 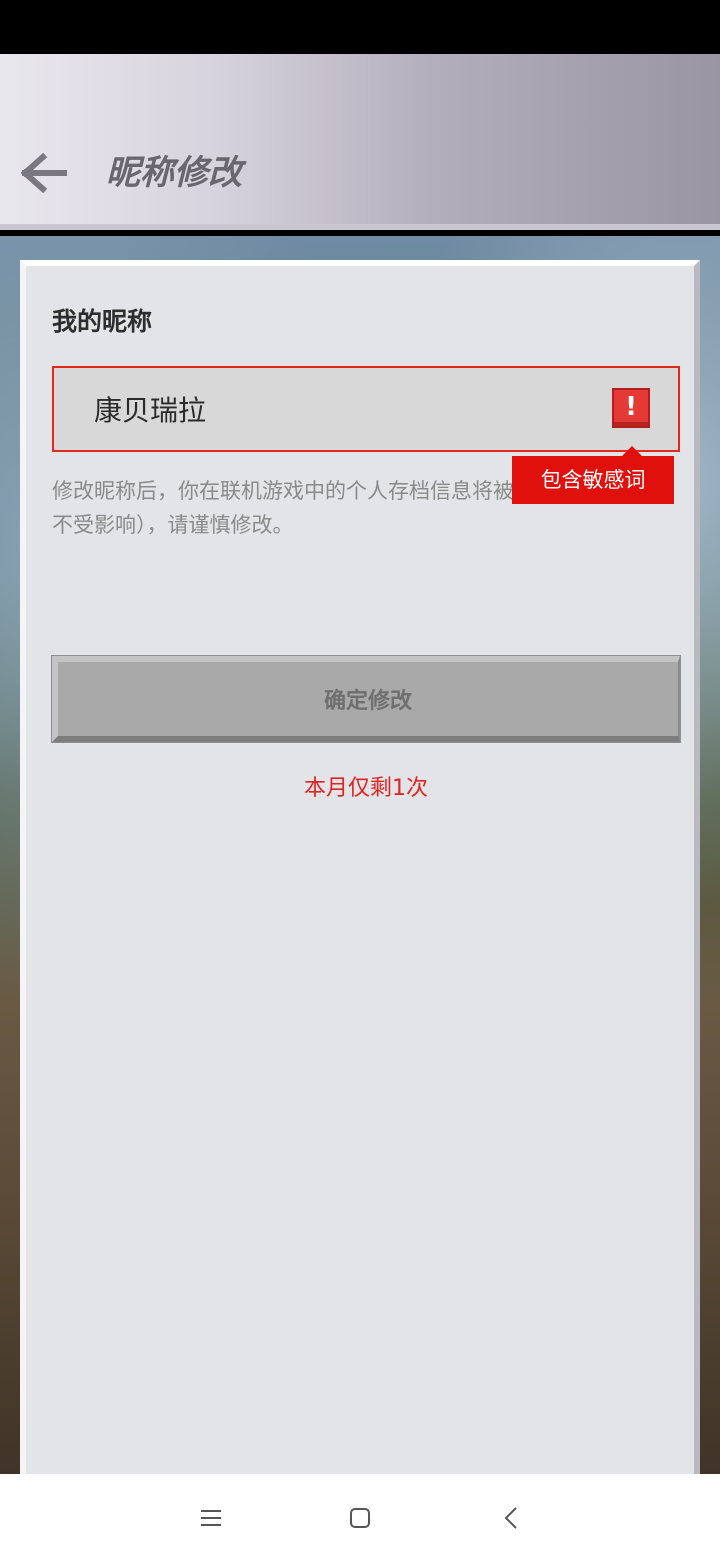 What do you see at coordinates (366, 699) in the screenshot?
I see `confirm-button: 确定修改` at bounding box center [366, 699].